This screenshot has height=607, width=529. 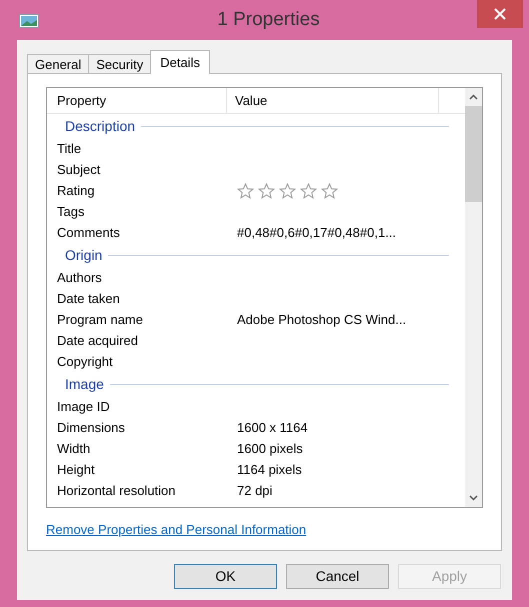 I want to click on scrollbar-thumb, so click(x=473, y=154).